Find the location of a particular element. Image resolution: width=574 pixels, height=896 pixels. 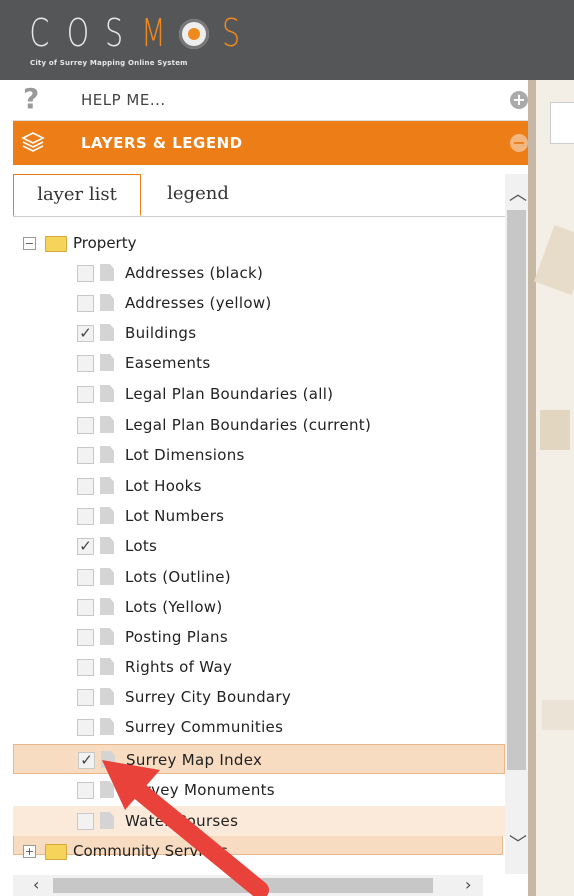

layer-item: Legal Plan Boundaries (current) is located at coordinates (258, 425).